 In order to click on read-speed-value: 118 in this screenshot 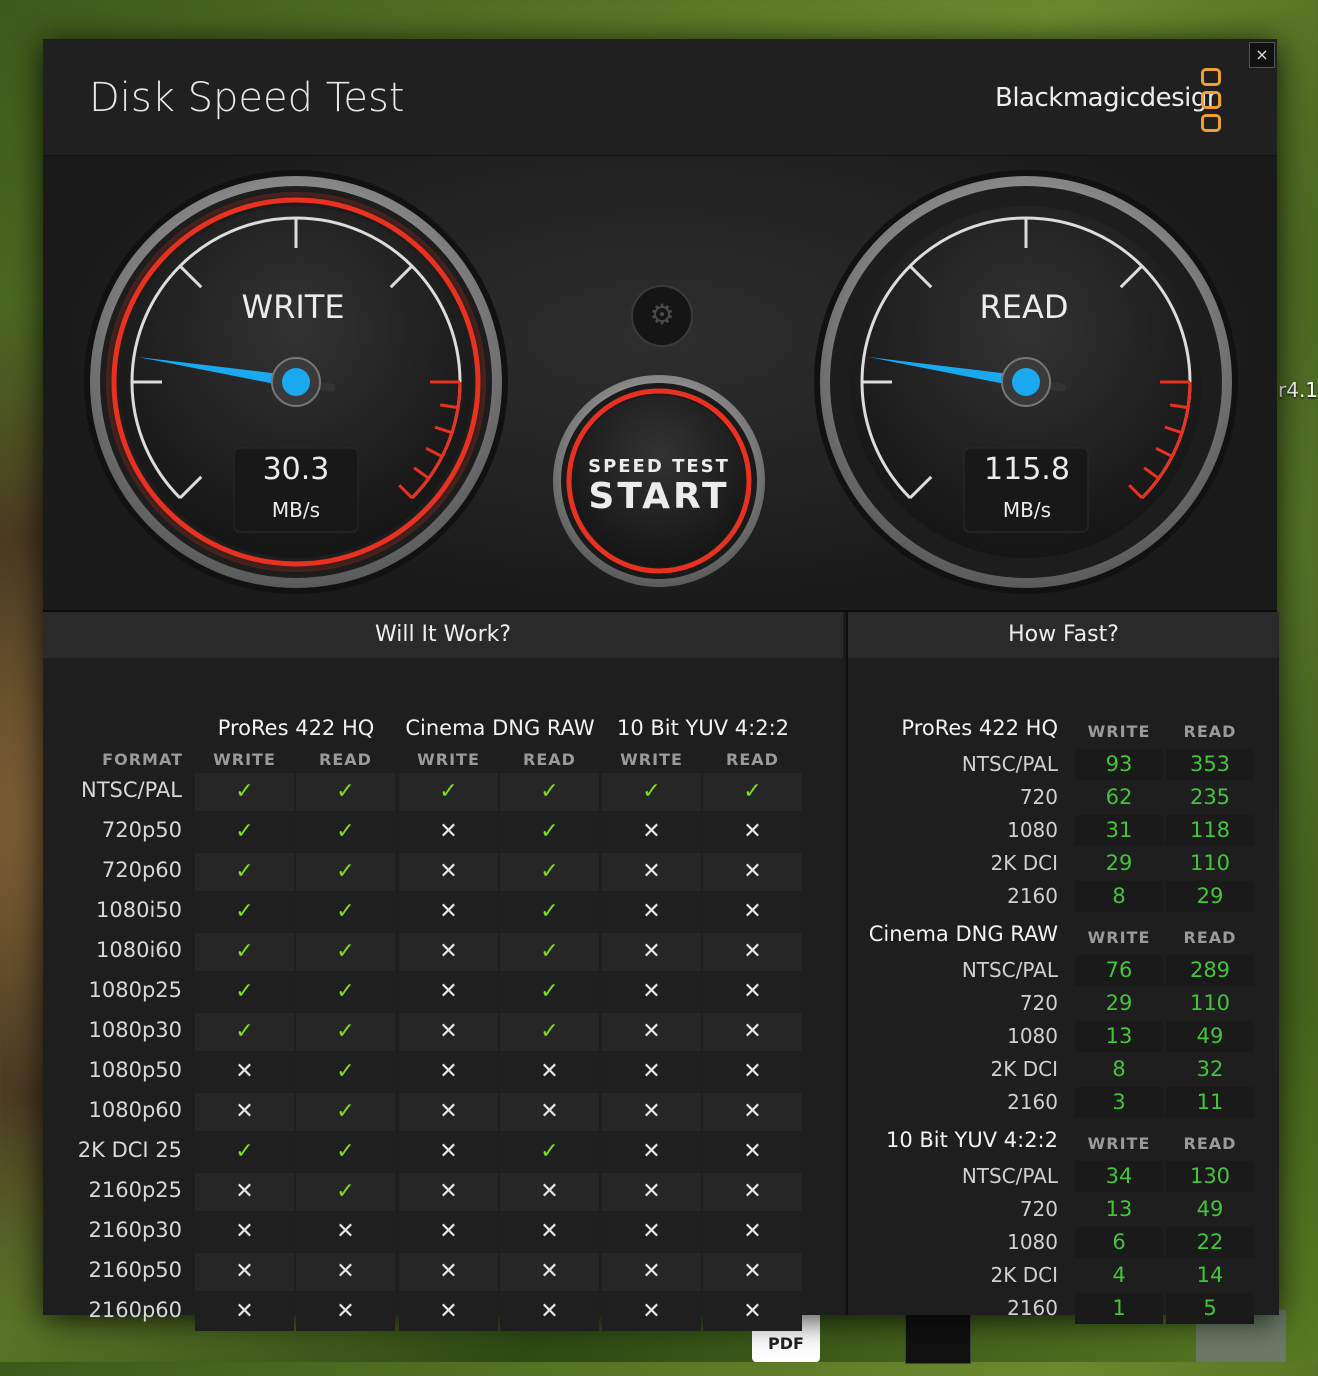, I will do `click(1210, 830)`.